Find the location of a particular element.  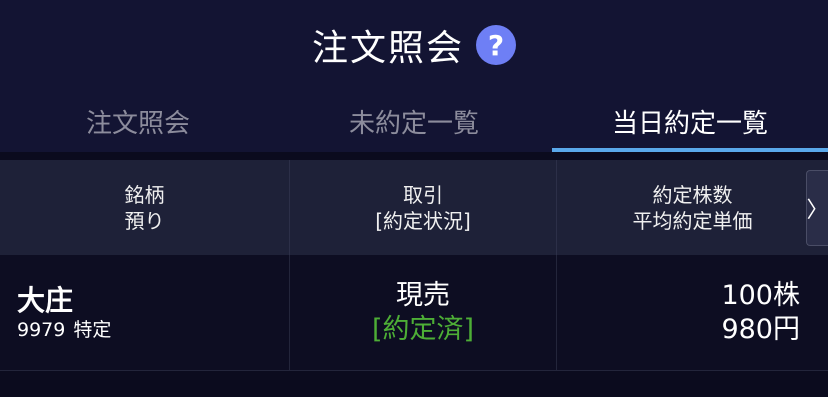

stock-cell: 大庄 9979 特定 is located at coordinates (145, 312).